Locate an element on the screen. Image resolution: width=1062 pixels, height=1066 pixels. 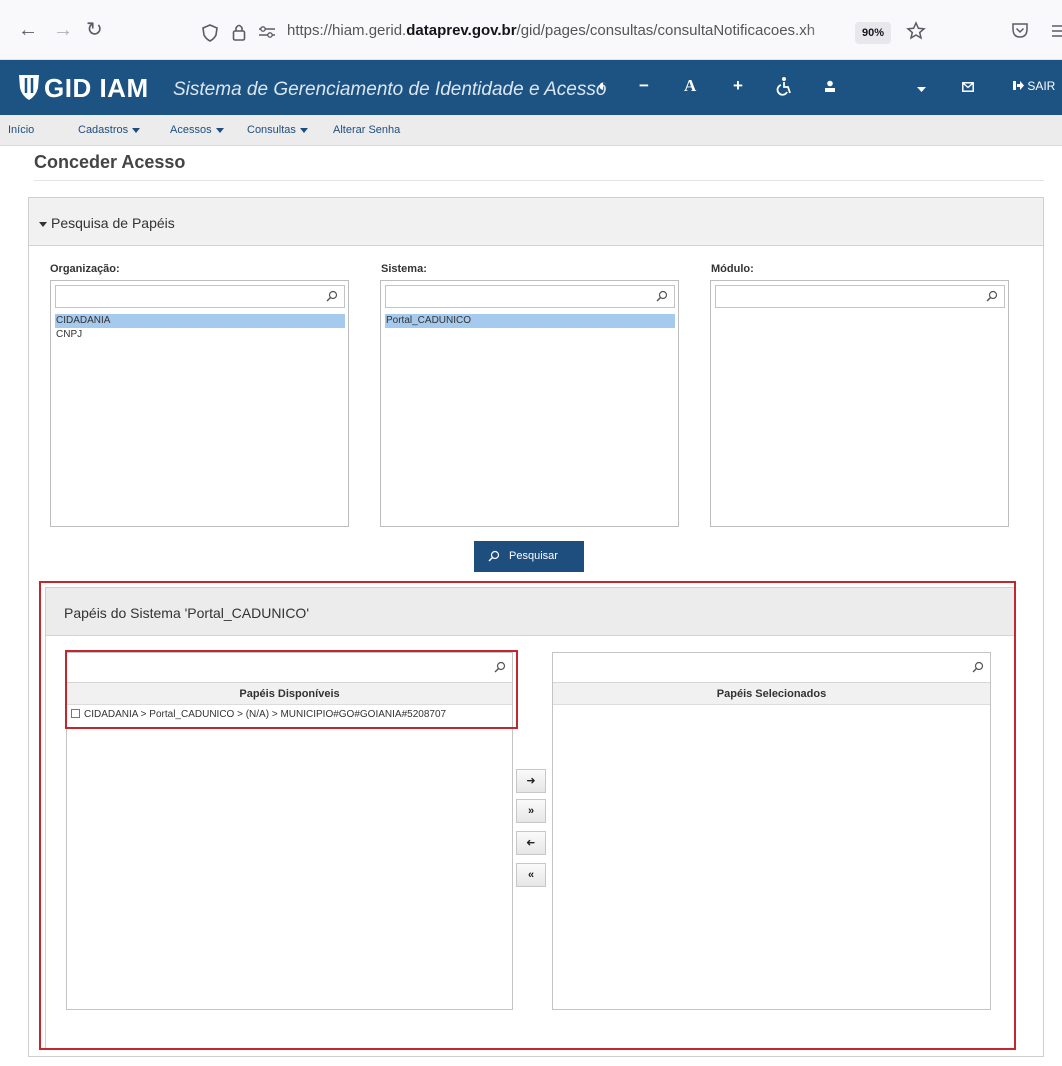
collapse-triangle-icon is located at coordinates (43, 224).